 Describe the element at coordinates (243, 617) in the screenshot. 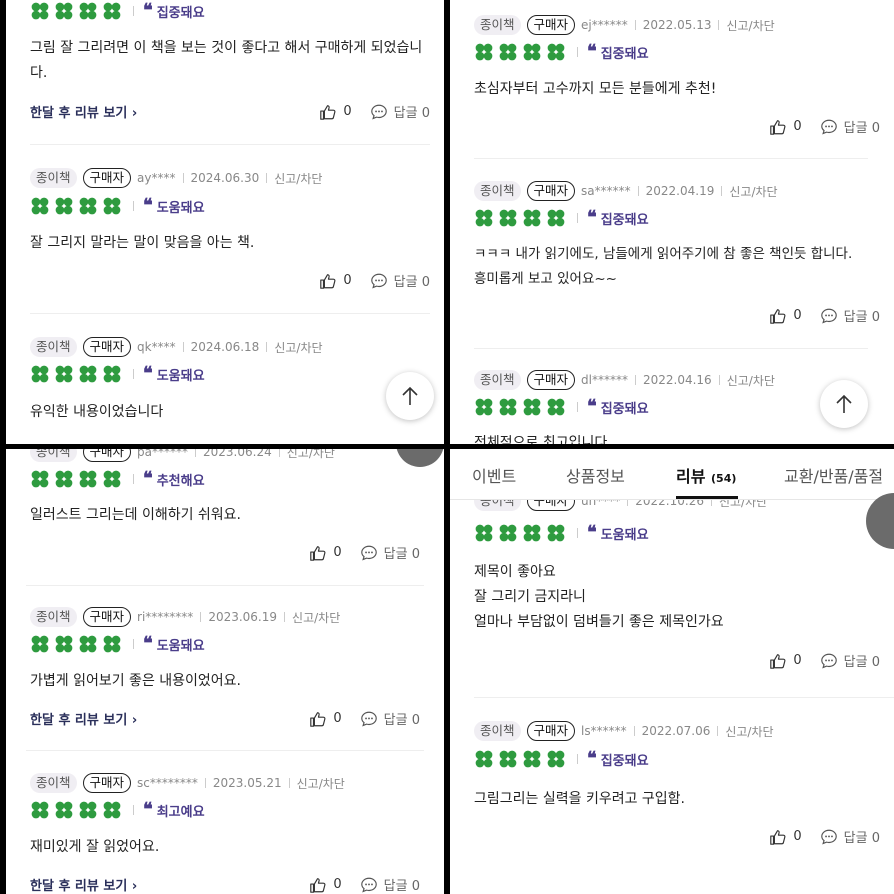

I see `review-date: 2023.06.19` at that location.